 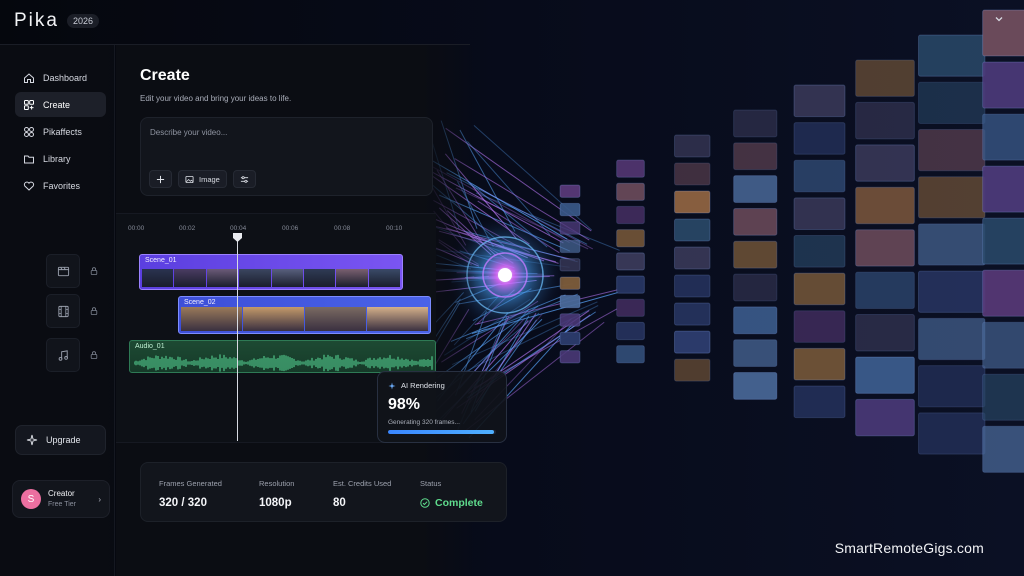 I want to click on stat-value: 1080p, so click(x=275, y=503).